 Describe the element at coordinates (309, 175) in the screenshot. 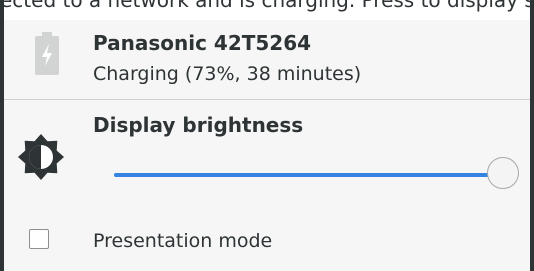

I see `brightness-slider-fill` at that location.